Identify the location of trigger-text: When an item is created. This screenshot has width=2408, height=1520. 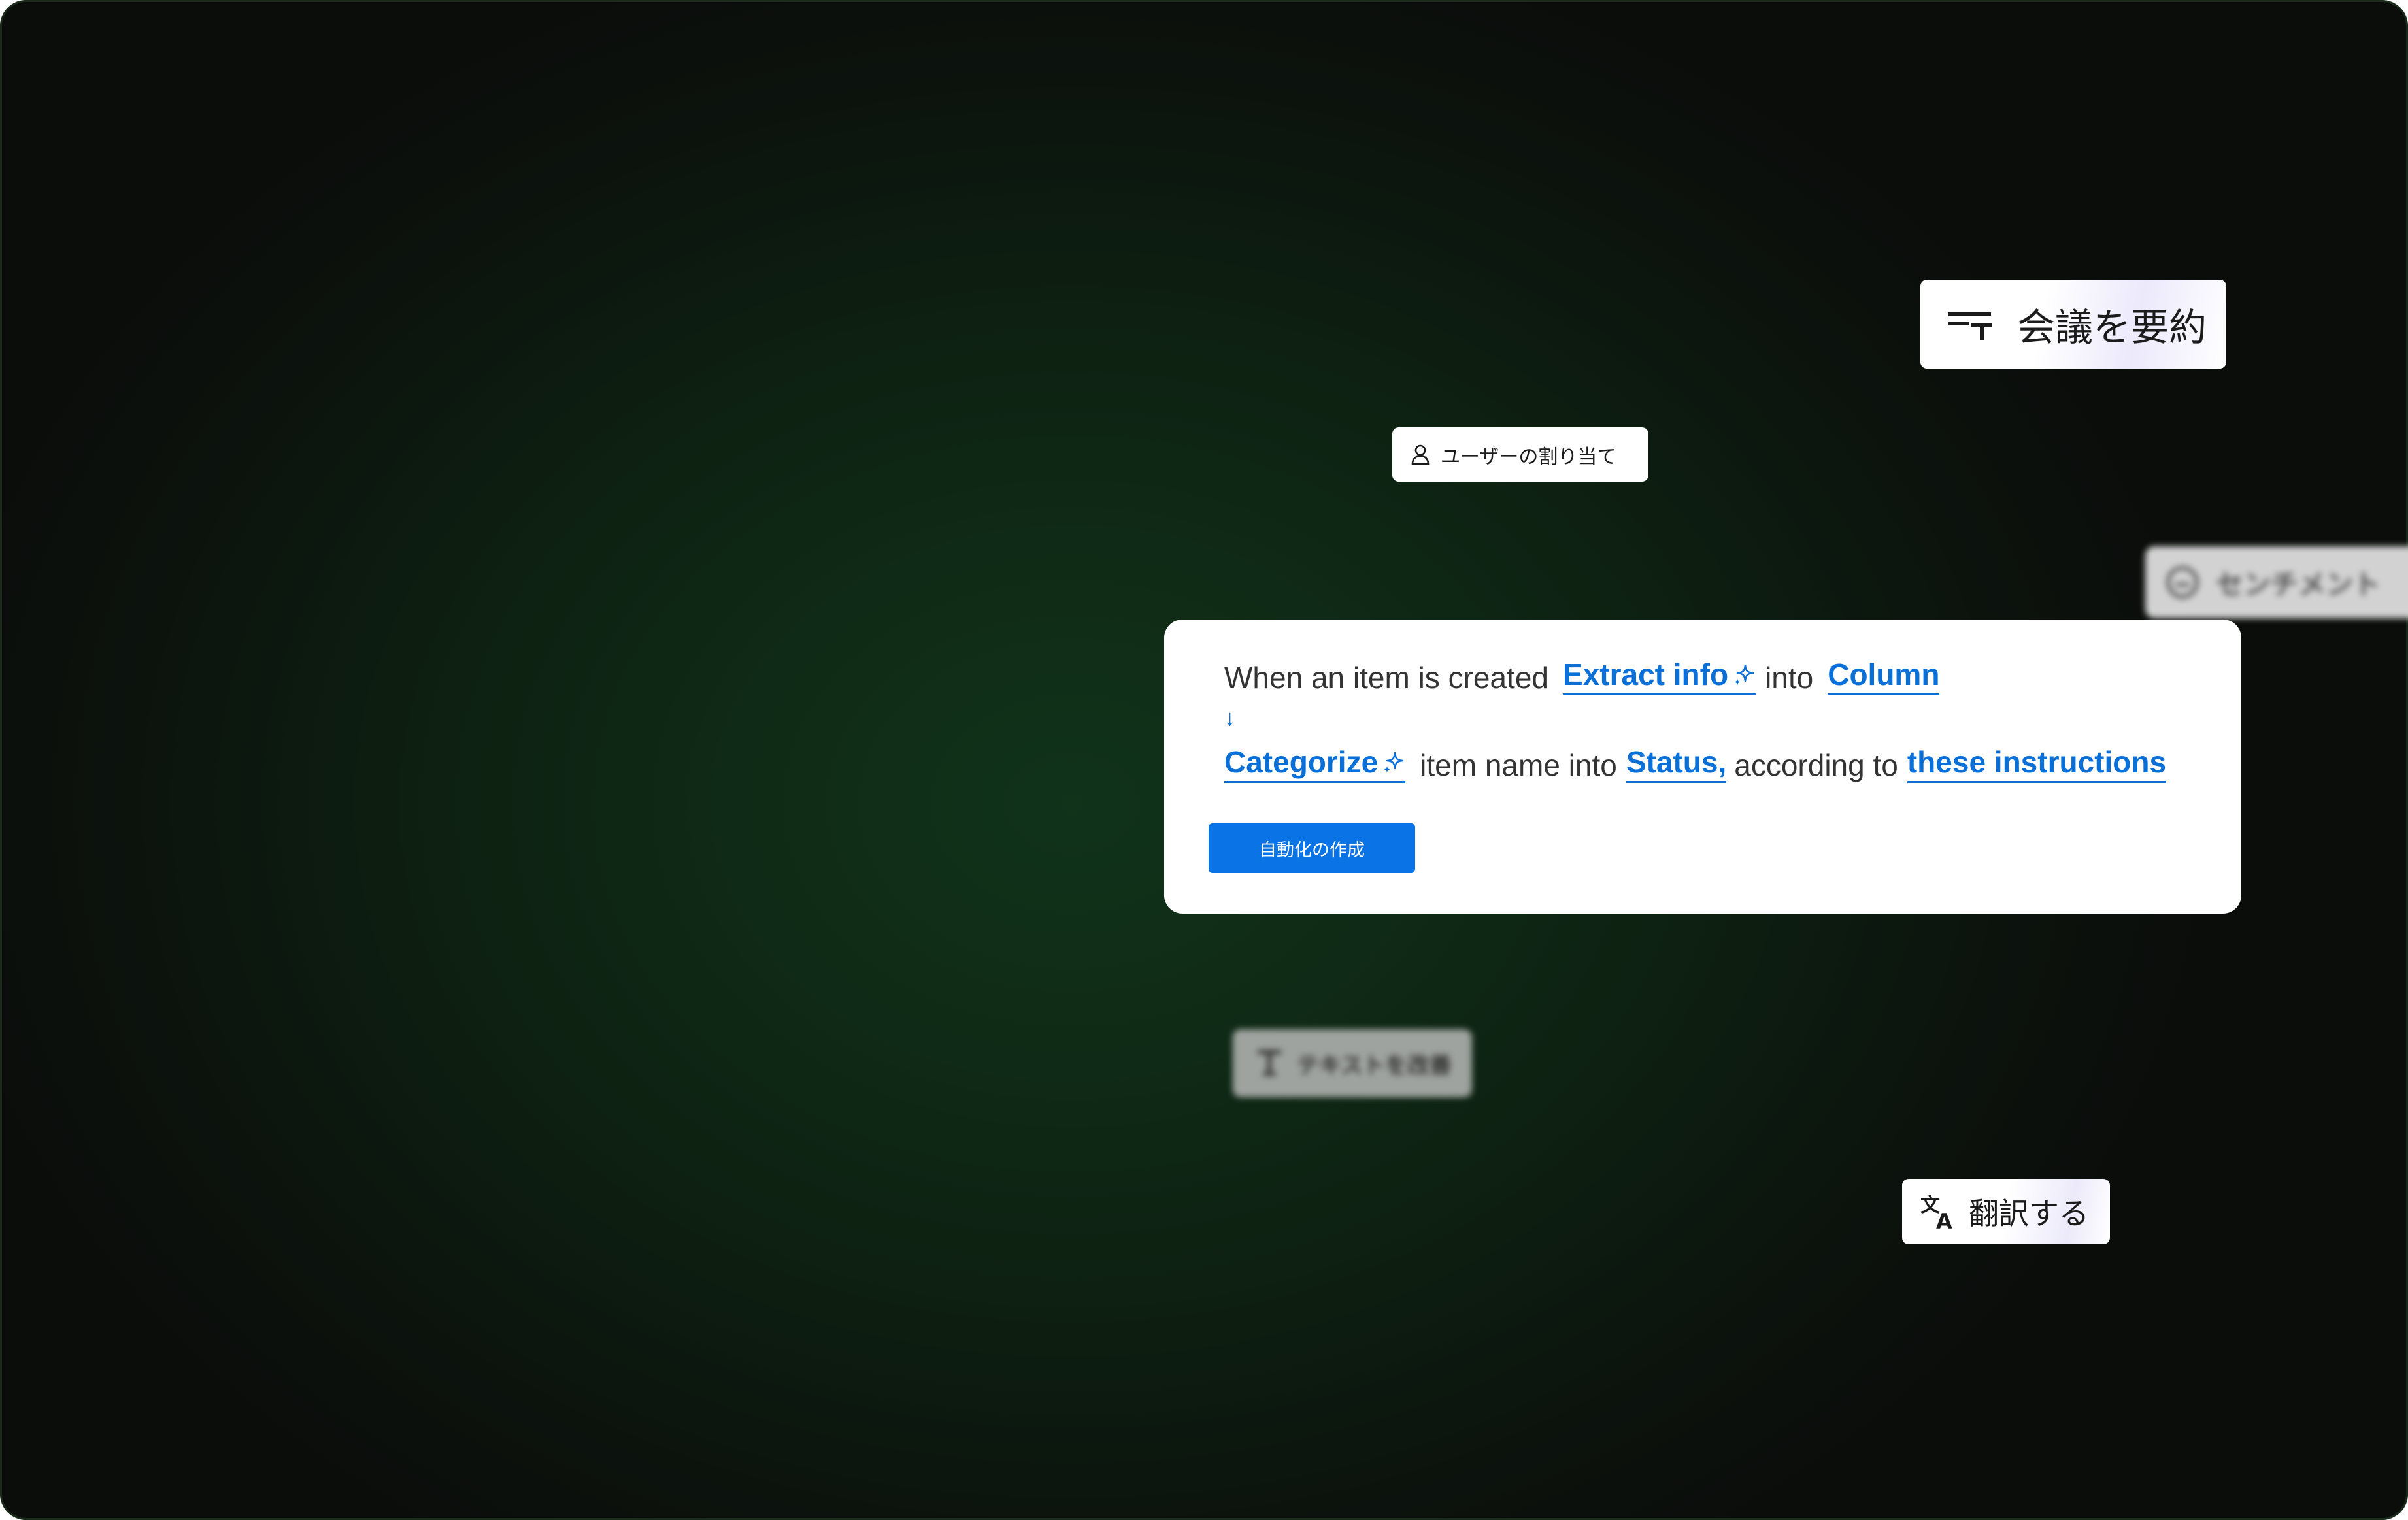
(1386, 678).